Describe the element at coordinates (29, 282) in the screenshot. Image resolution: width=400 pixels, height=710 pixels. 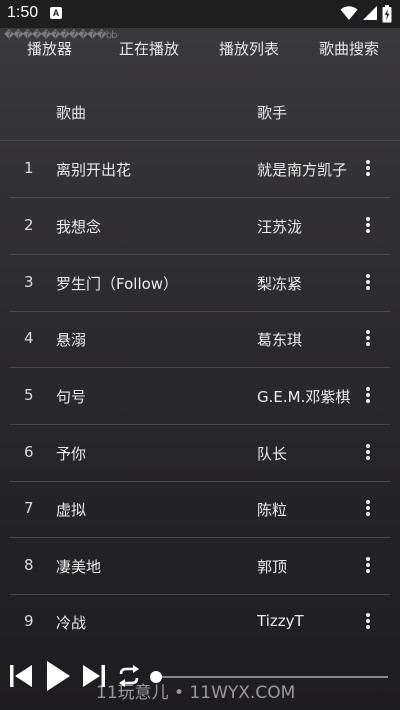
I see `song-number: 3` at that location.